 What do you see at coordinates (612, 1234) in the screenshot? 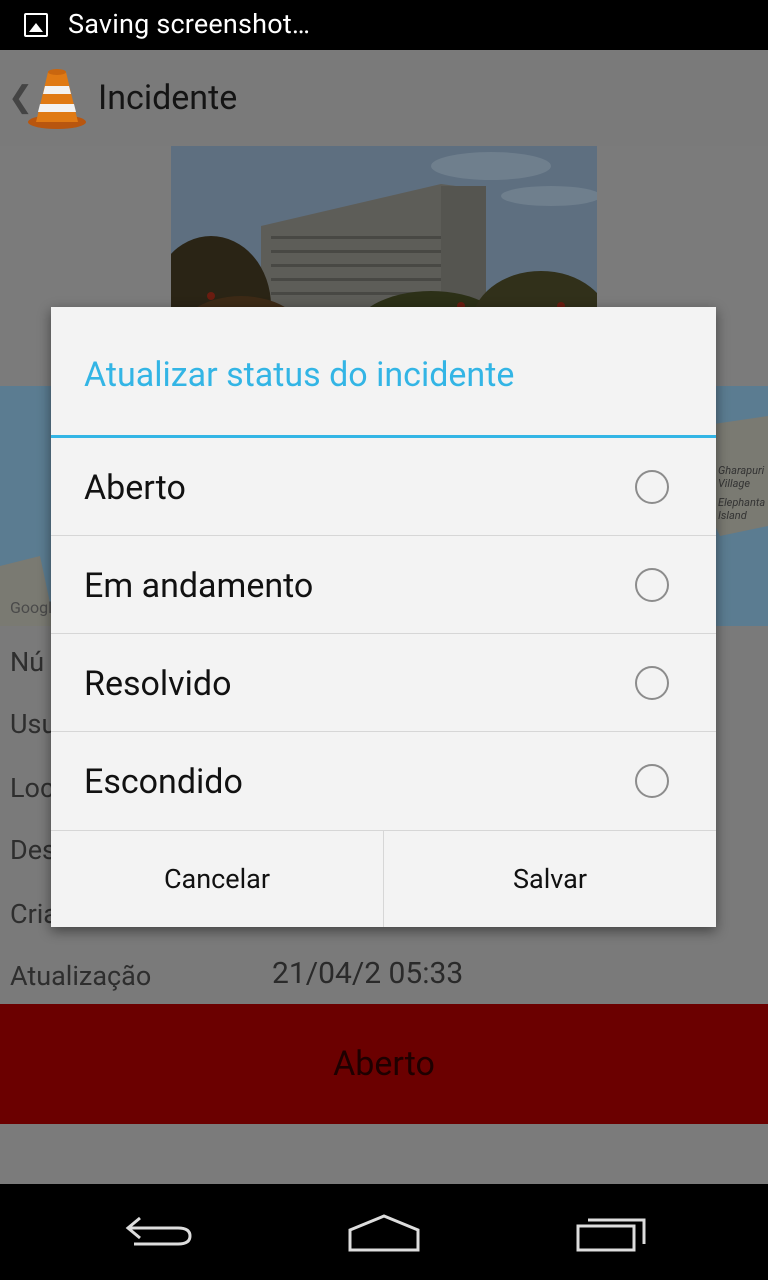
I see `recent-apps-icon` at bounding box center [612, 1234].